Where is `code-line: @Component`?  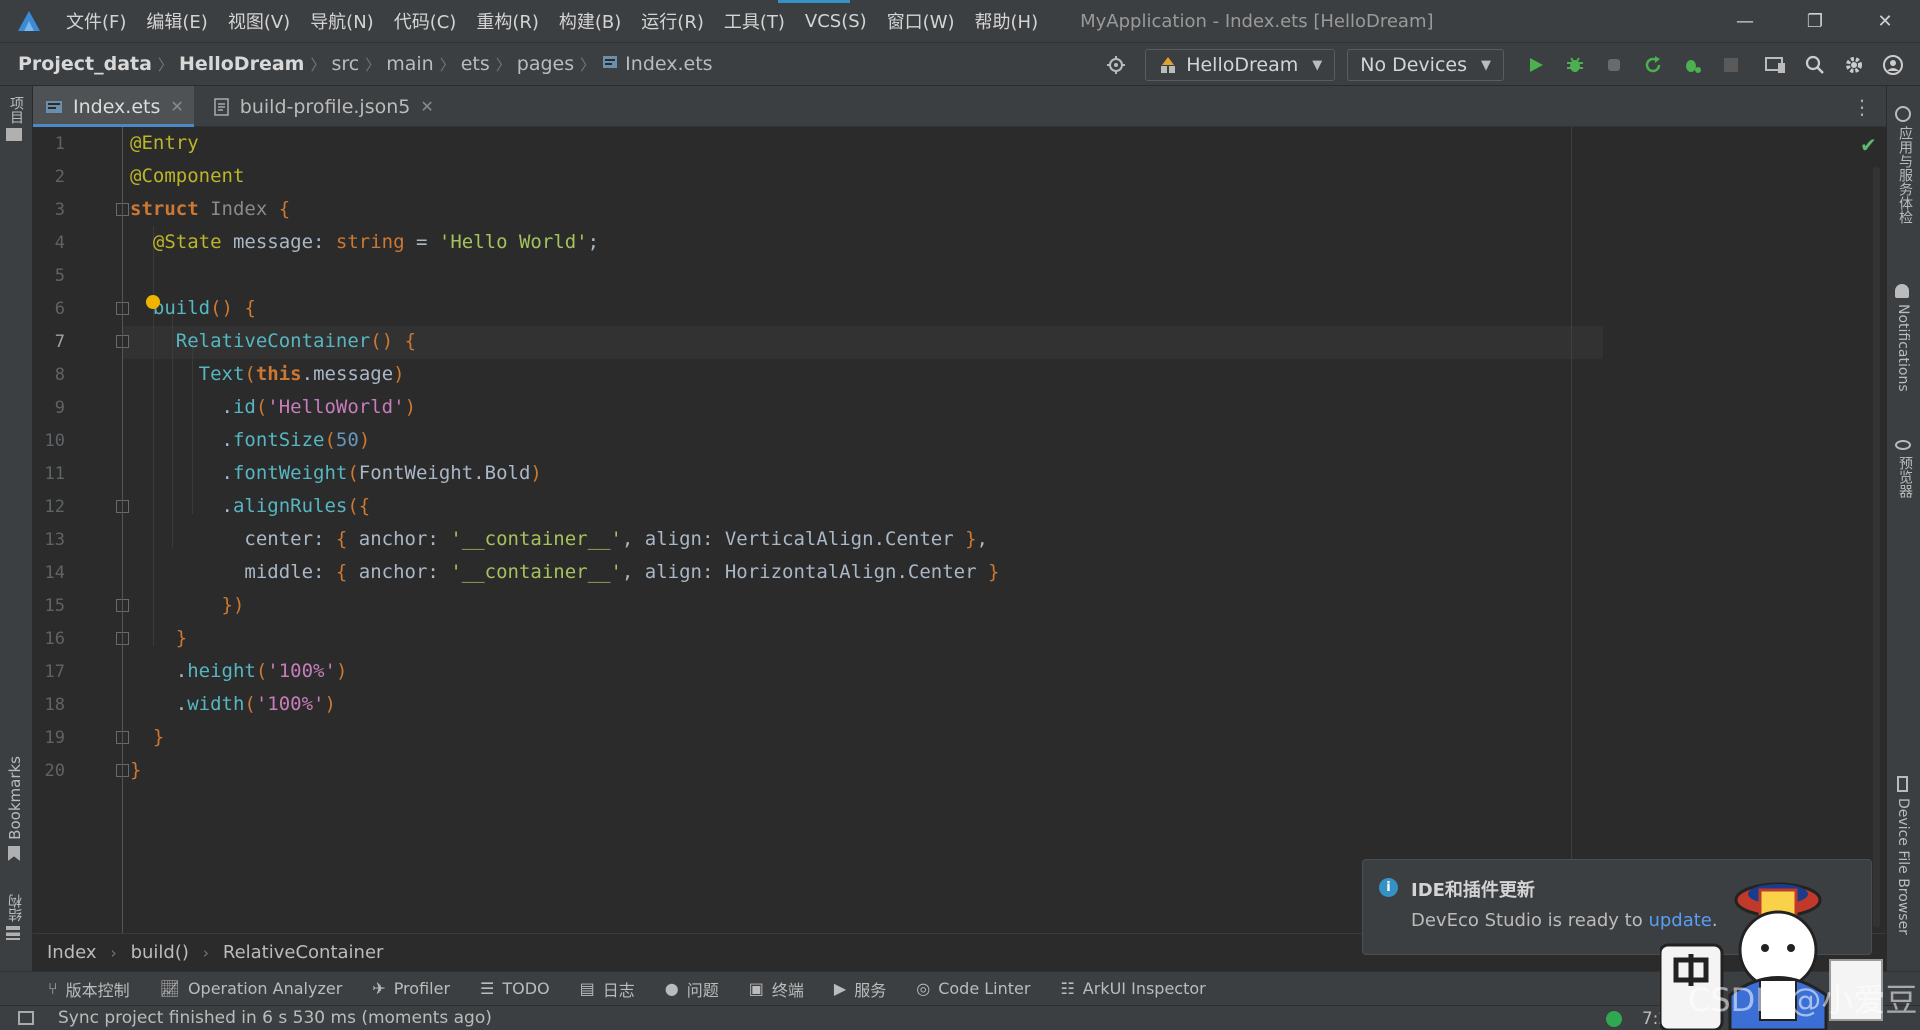 code-line: @Component is located at coordinates (187, 176).